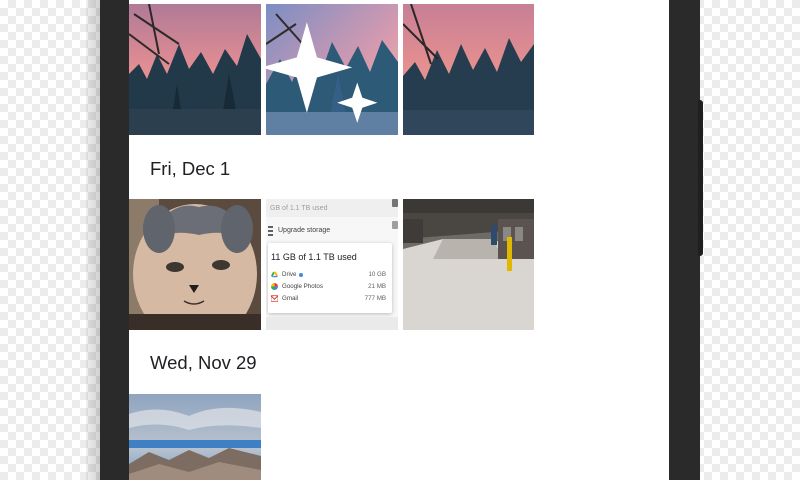 The image size is (800, 480). Describe the element at coordinates (304, 230) in the screenshot. I see `screenshot-upgrade-label: Upgrade storage` at that location.